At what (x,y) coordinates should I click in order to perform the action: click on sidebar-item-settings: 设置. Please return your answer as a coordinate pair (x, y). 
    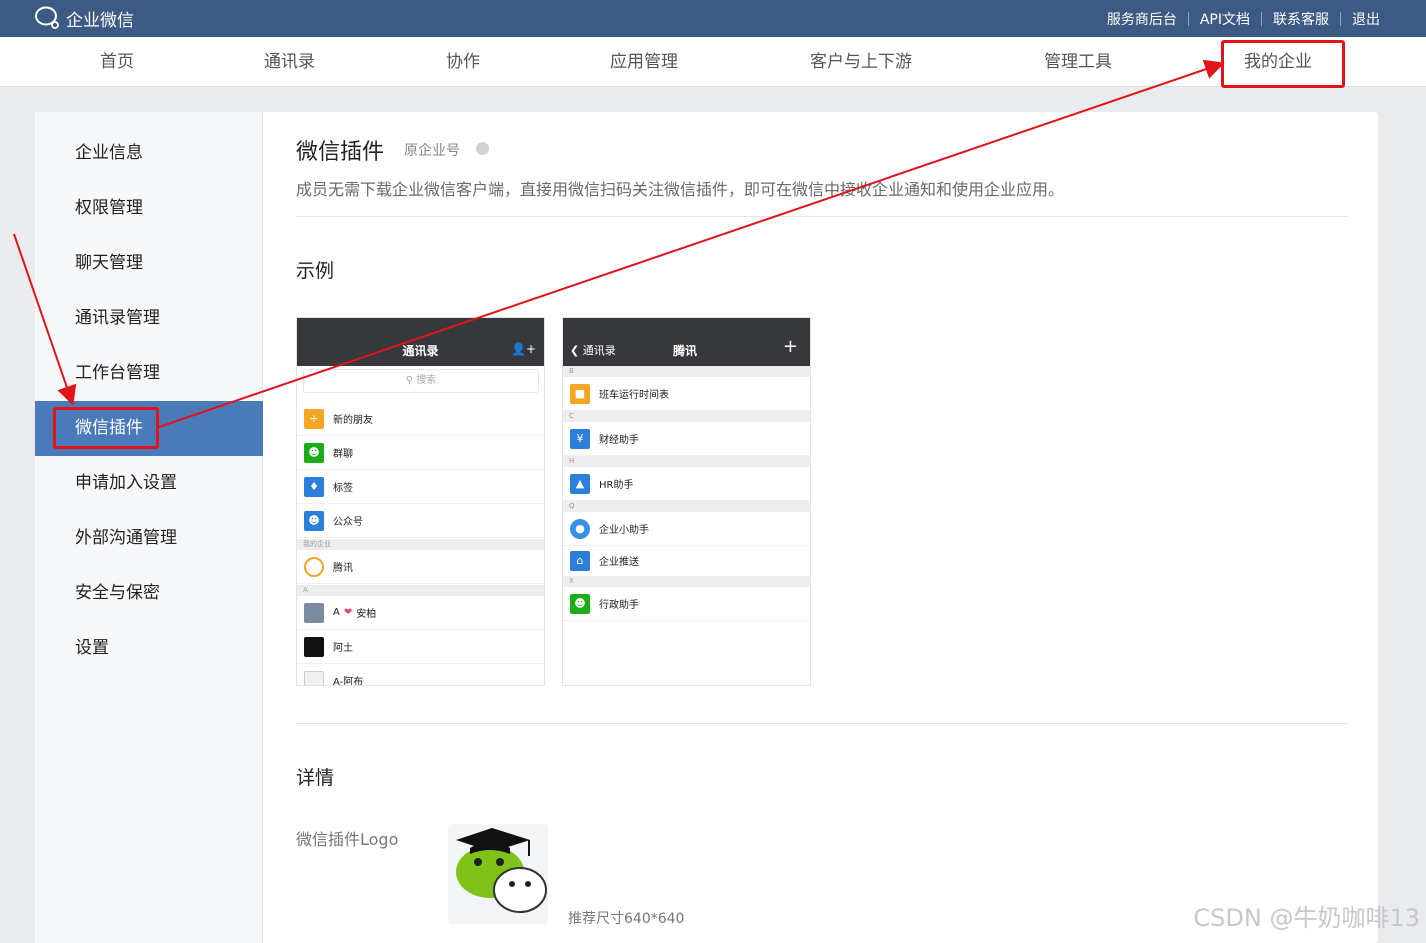
    Looking at the image, I should click on (149, 648).